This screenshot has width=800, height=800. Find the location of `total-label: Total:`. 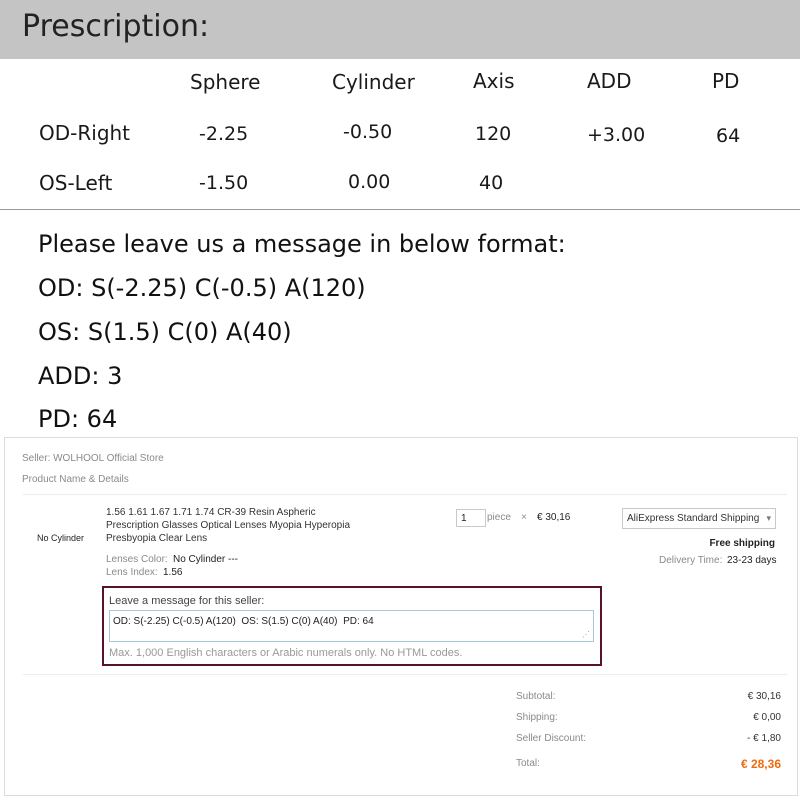

total-label: Total: is located at coordinates (528, 763).